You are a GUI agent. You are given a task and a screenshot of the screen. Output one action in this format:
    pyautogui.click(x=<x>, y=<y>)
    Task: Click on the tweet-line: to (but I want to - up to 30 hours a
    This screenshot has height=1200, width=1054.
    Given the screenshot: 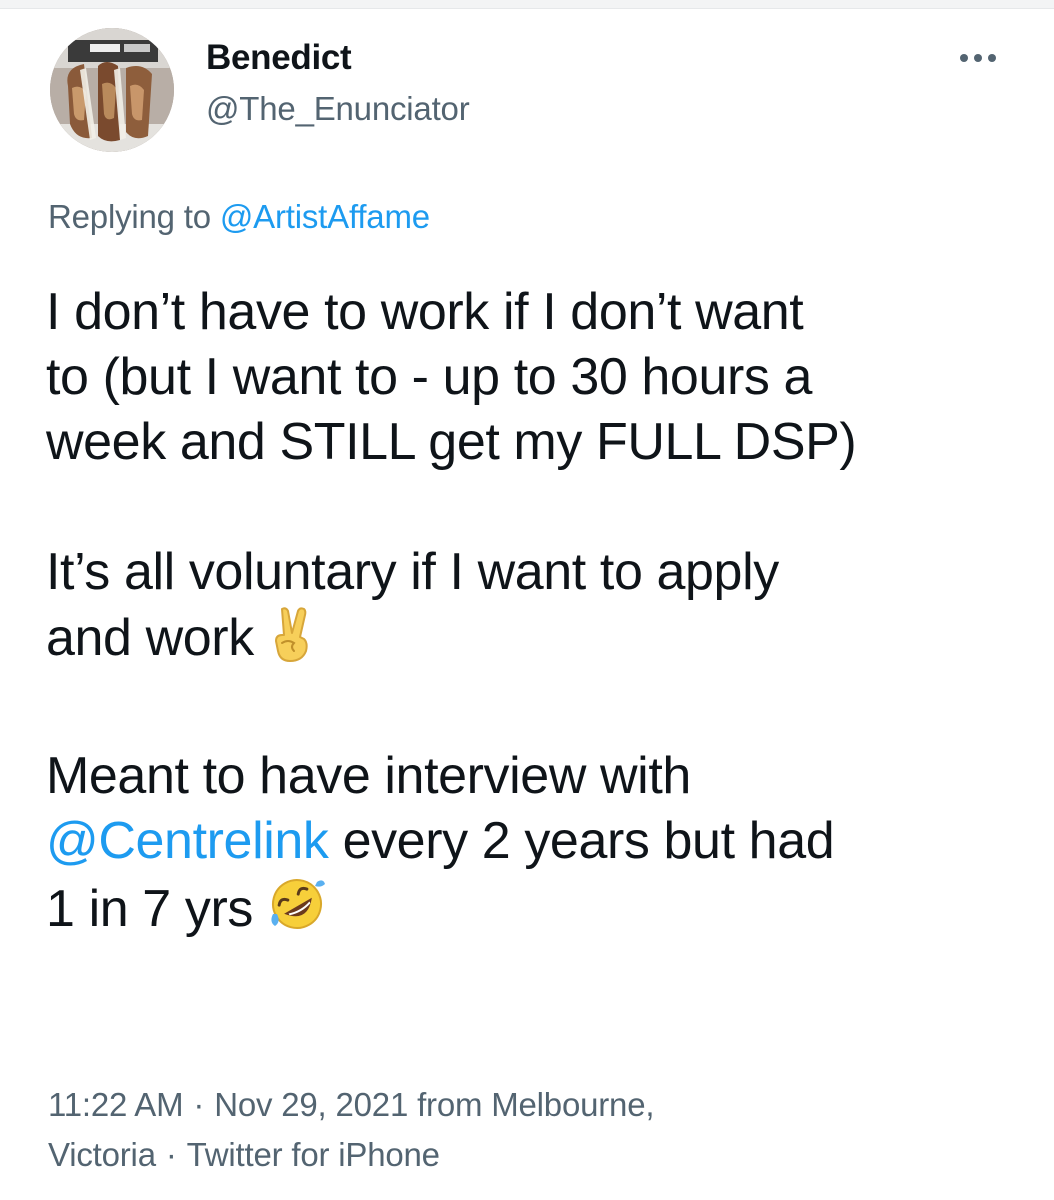 What is the action you would take?
    pyautogui.click(x=429, y=377)
    